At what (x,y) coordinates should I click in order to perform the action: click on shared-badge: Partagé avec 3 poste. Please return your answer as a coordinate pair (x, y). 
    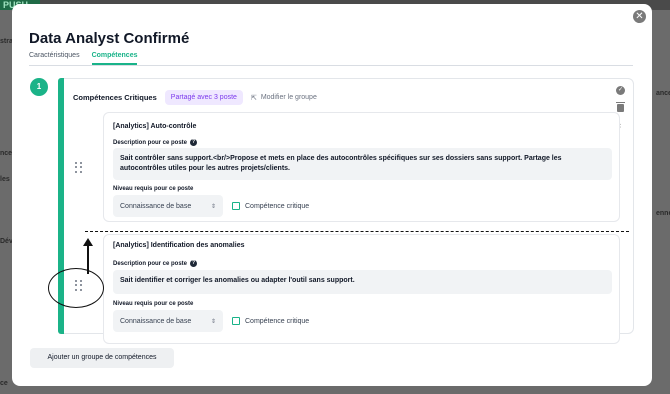
    Looking at the image, I should click on (203, 97).